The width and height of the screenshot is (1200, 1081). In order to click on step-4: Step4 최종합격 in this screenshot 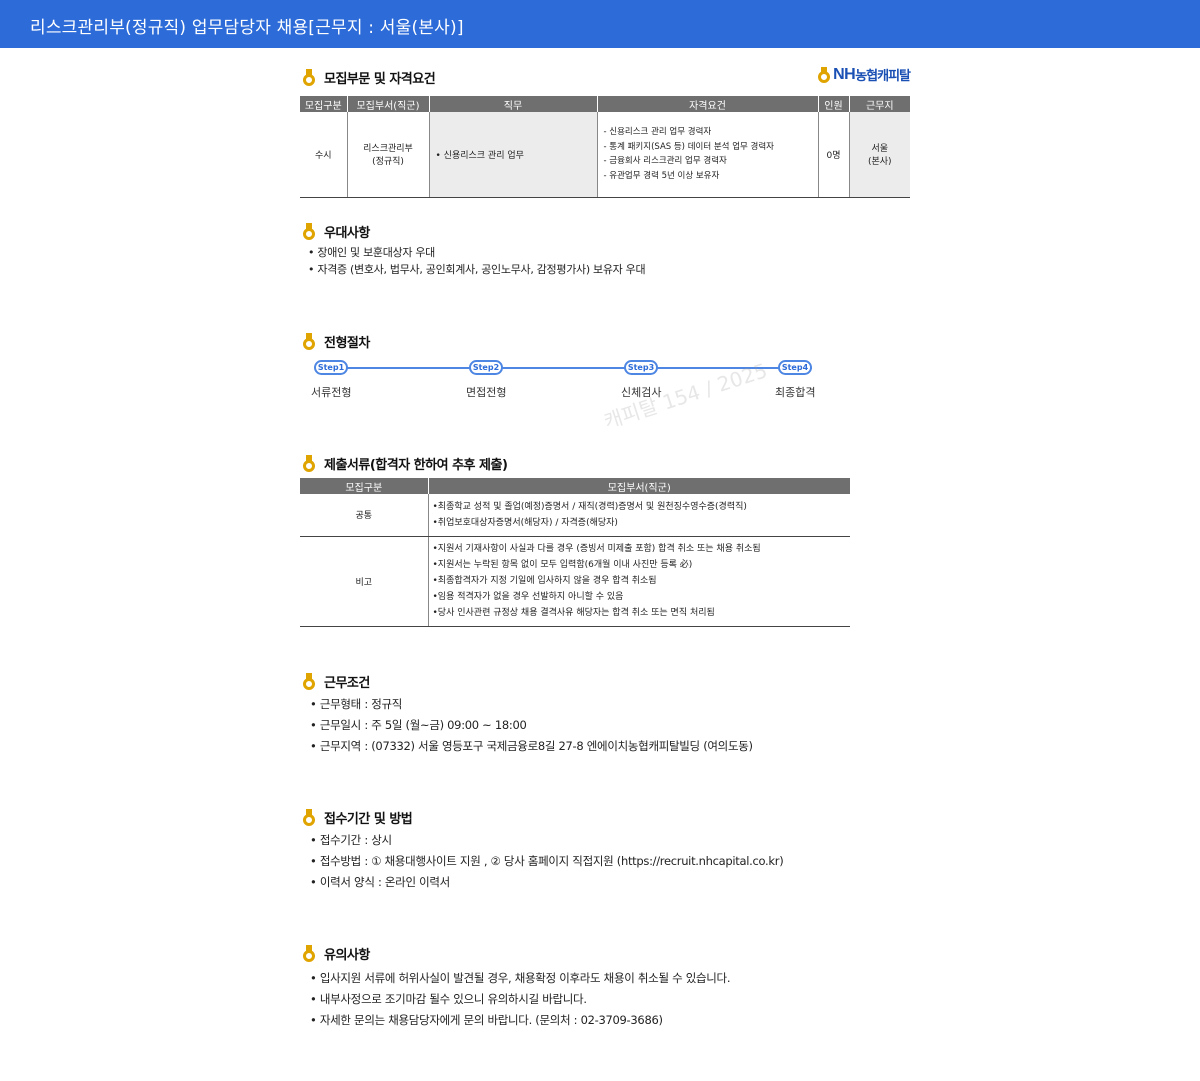, I will do `click(795, 379)`.